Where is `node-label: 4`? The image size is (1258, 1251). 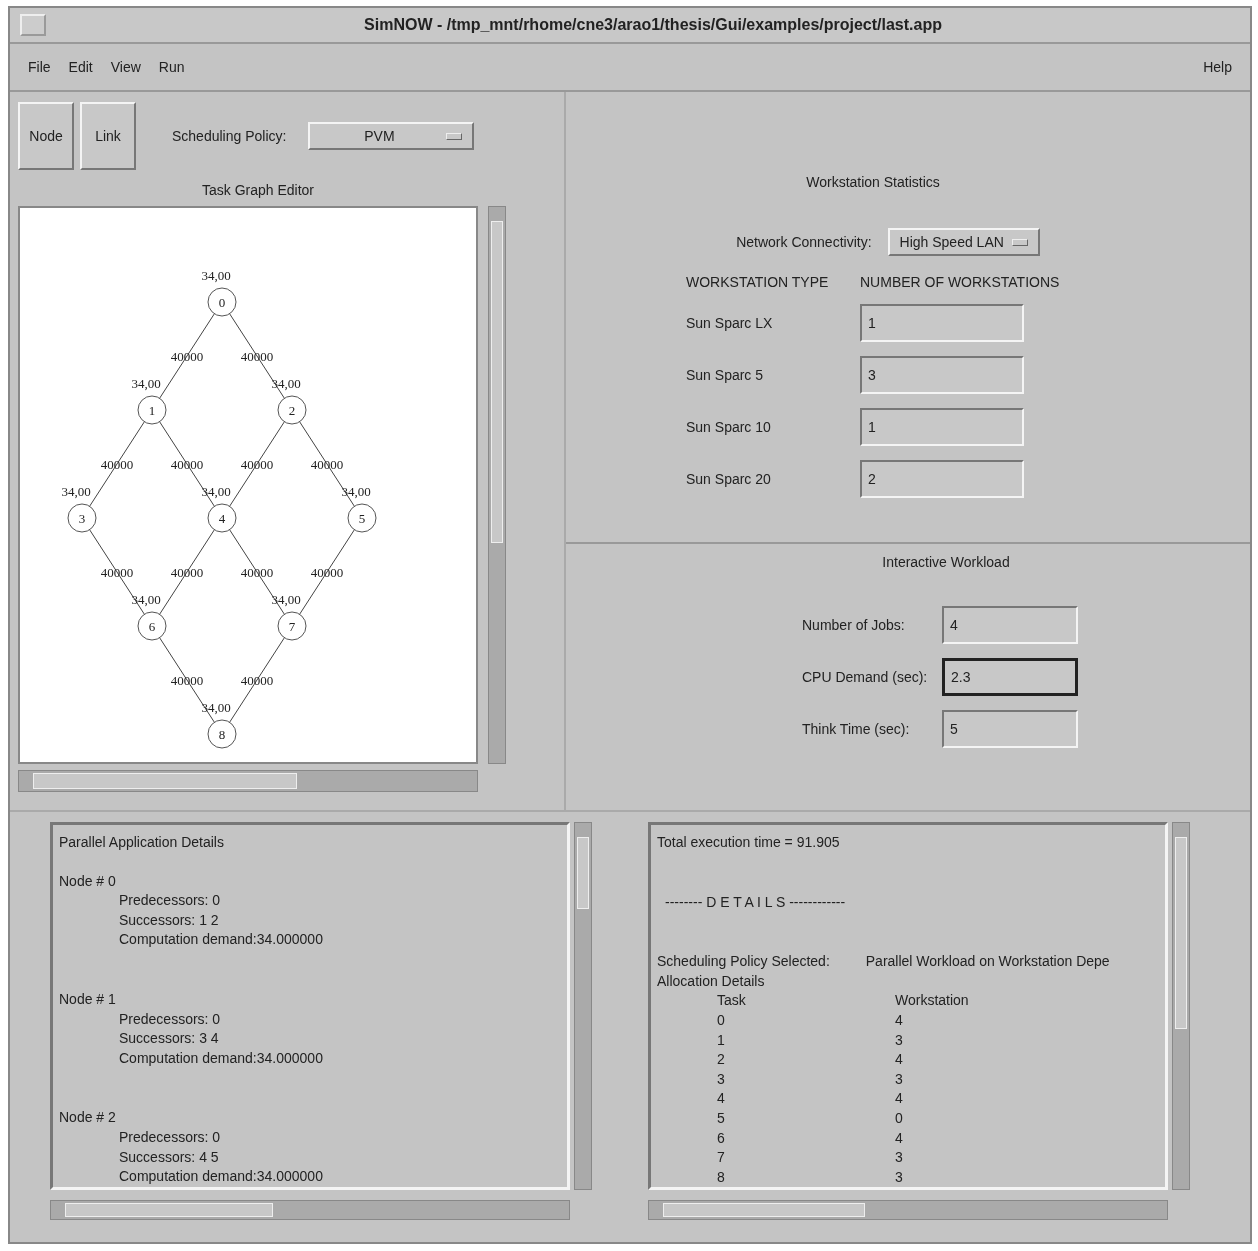 node-label: 4 is located at coordinates (222, 518).